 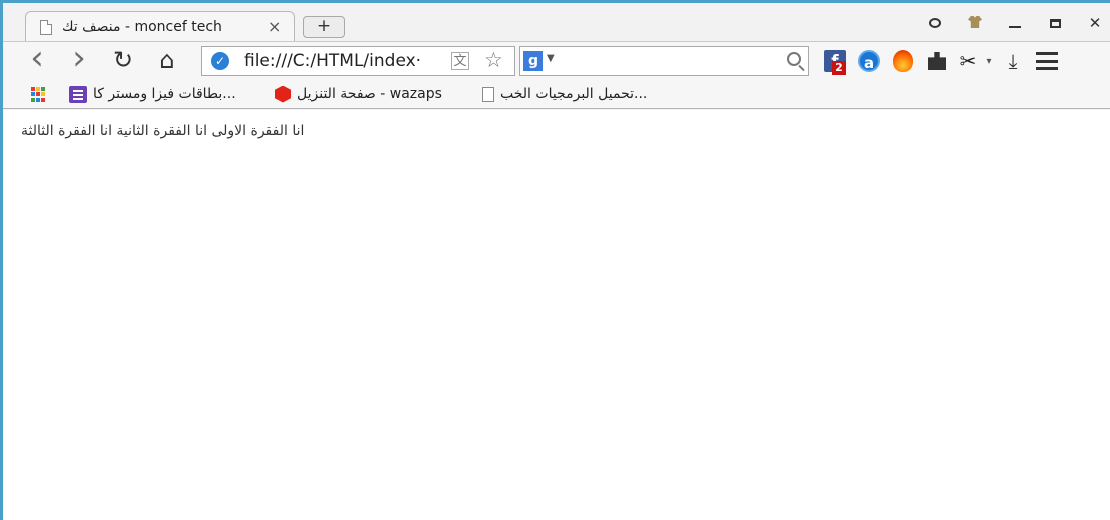 I want to click on maximize-icon, so click(x=1055, y=23).